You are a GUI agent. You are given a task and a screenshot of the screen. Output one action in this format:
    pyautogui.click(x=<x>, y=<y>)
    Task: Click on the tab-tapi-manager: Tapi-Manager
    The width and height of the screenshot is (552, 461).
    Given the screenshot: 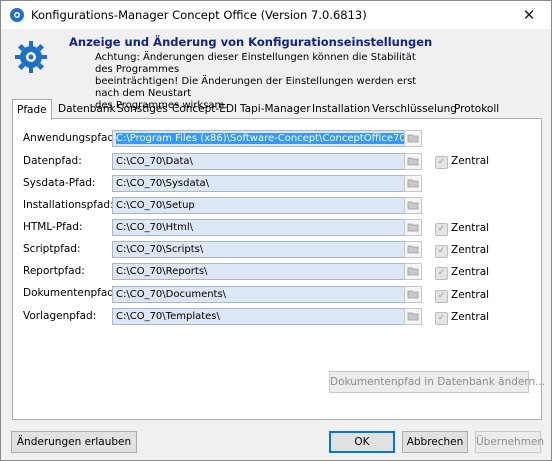 What is the action you would take?
    pyautogui.click(x=275, y=109)
    